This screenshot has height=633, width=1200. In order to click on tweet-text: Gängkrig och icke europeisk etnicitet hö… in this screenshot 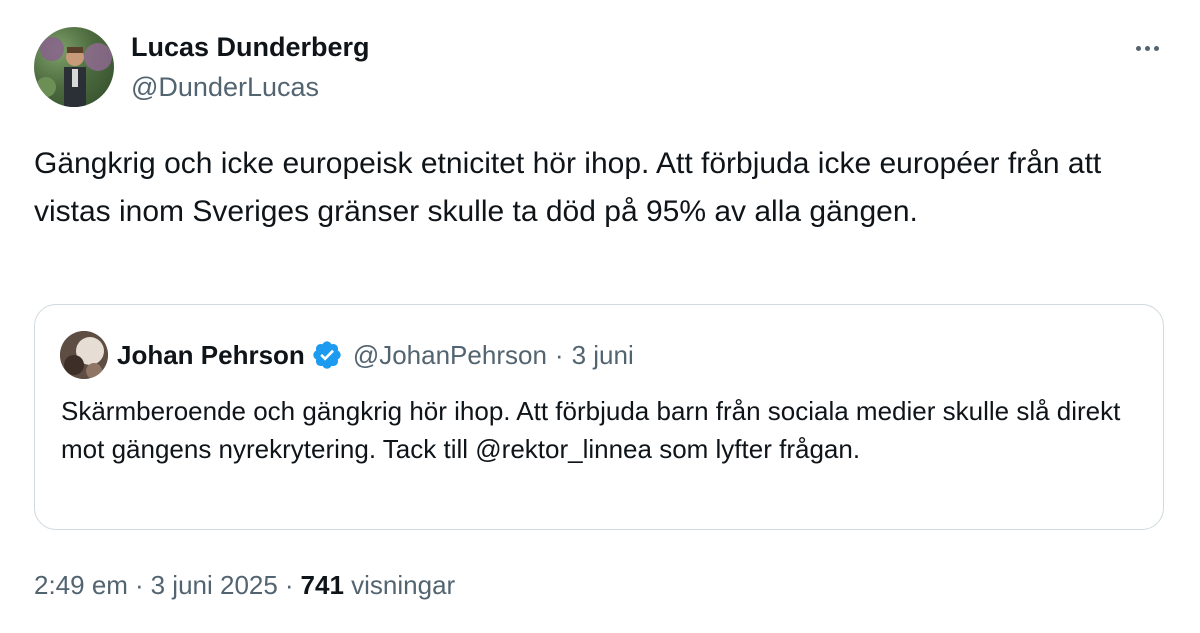, I will do `click(568, 187)`.